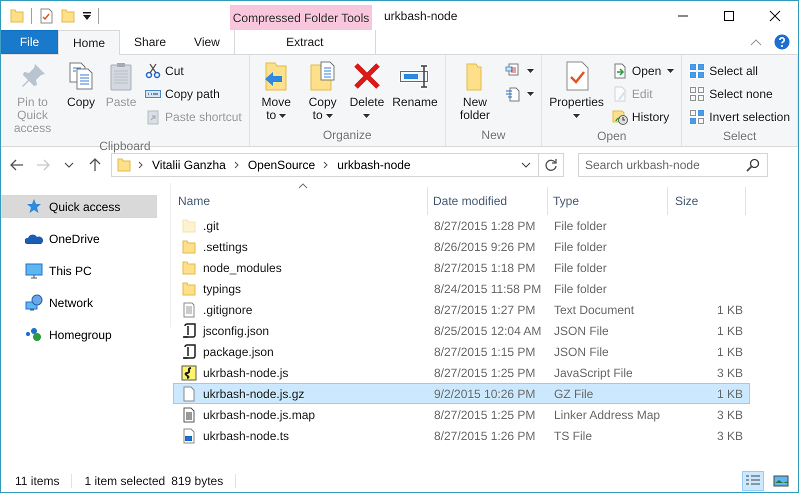 The image size is (799, 493). Describe the element at coordinates (197, 481) in the screenshot. I see `selection-size: 819 bytes` at that location.